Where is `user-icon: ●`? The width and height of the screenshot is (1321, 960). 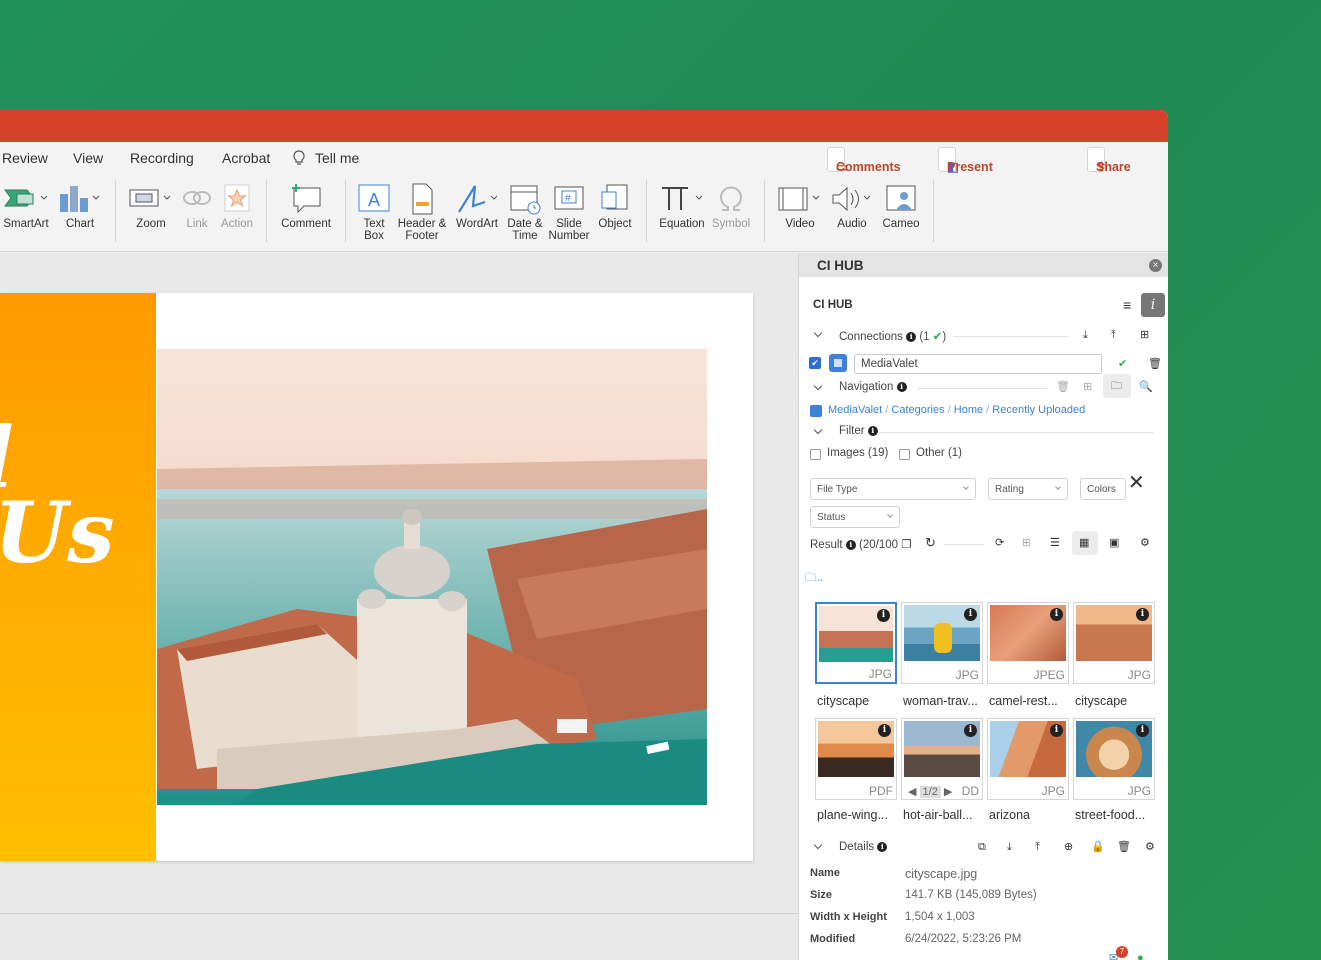
user-icon: ● is located at coordinates (1140, 956).